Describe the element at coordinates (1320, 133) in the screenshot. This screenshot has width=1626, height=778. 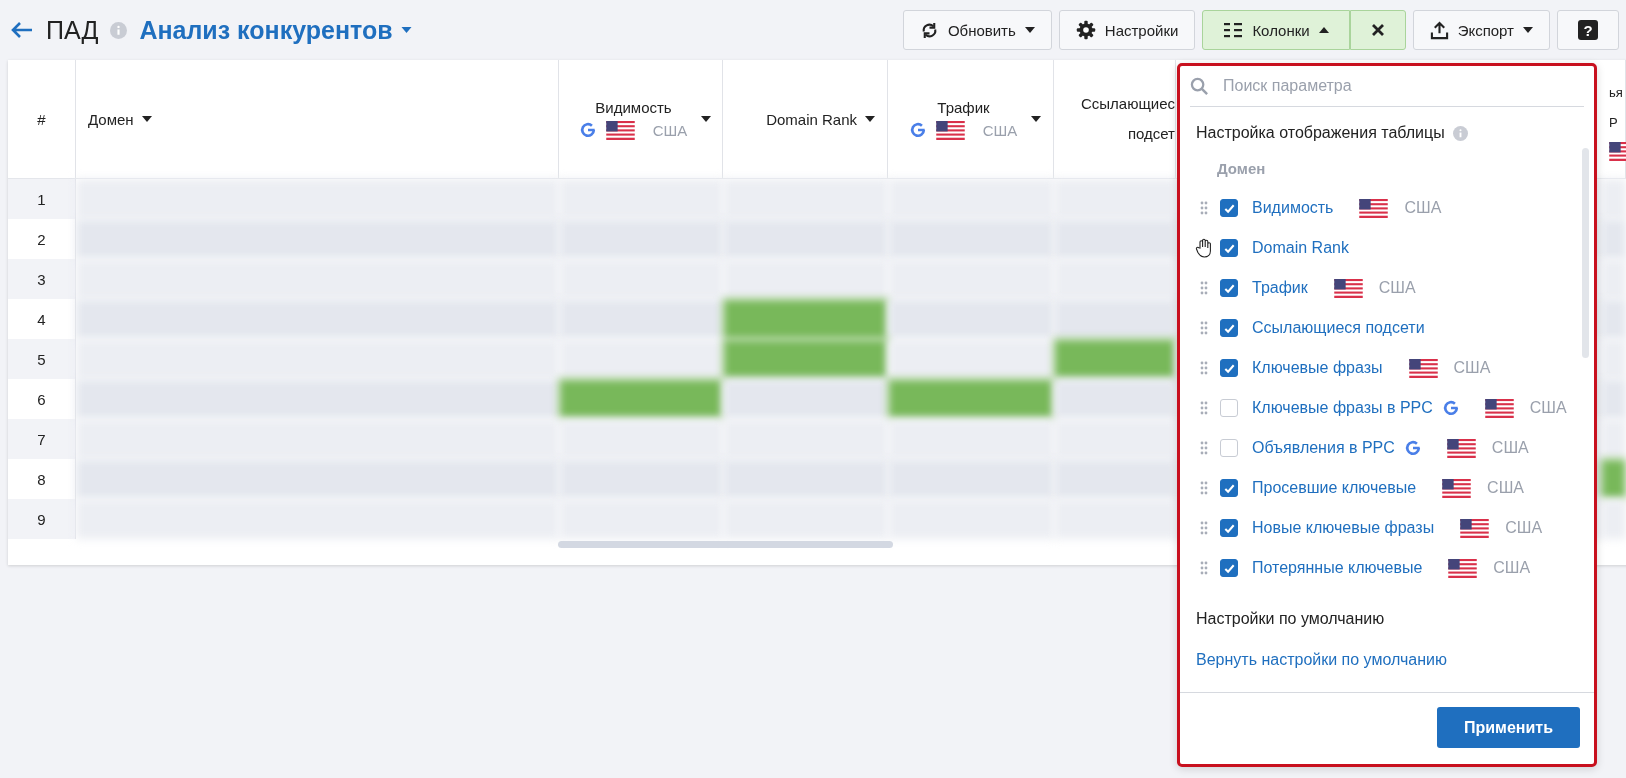
I see `panel-title: Настройка отображения таблицы` at that location.